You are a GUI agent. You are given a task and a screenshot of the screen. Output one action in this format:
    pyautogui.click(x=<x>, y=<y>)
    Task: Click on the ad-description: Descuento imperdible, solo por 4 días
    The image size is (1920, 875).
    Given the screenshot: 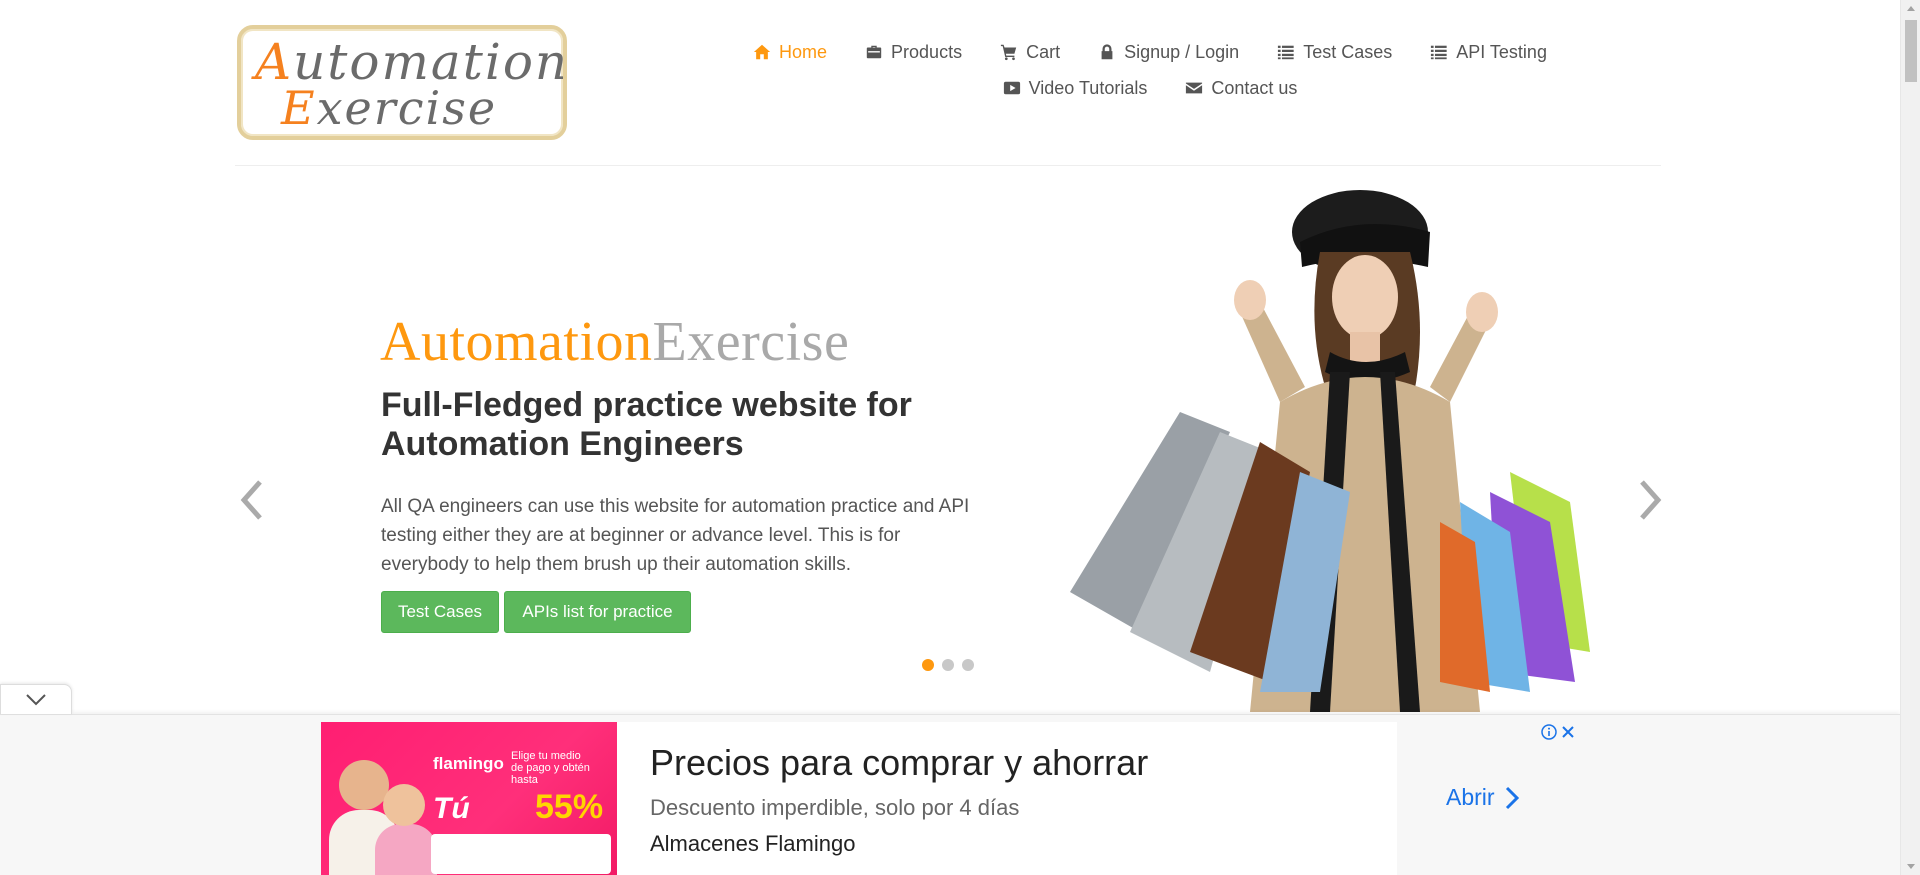 What is the action you would take?
    pyautogui.click(x=835, y=807)
    